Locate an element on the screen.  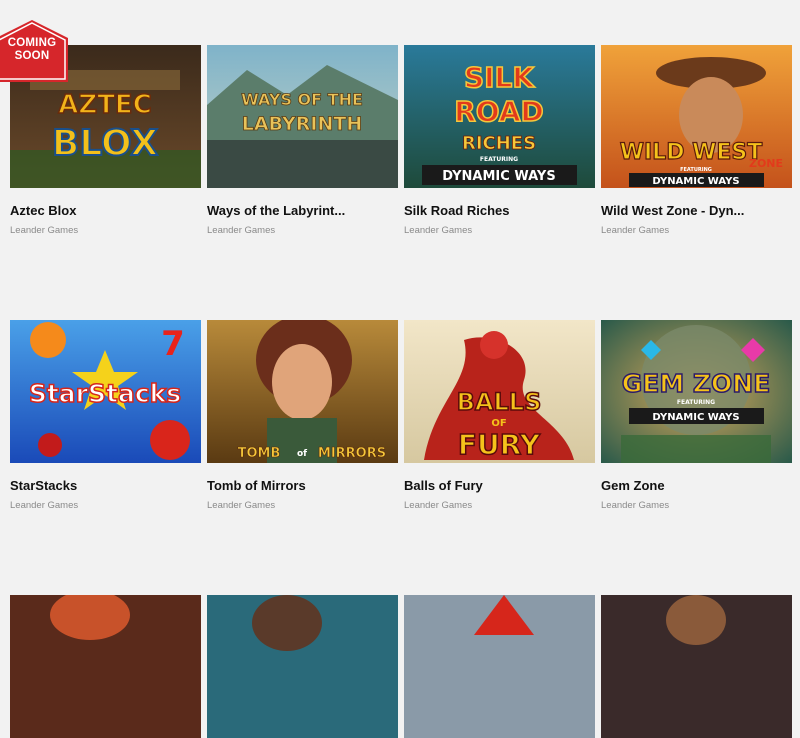
aztec-logo-line1: AZTEC is located at coordinates (105, 105).